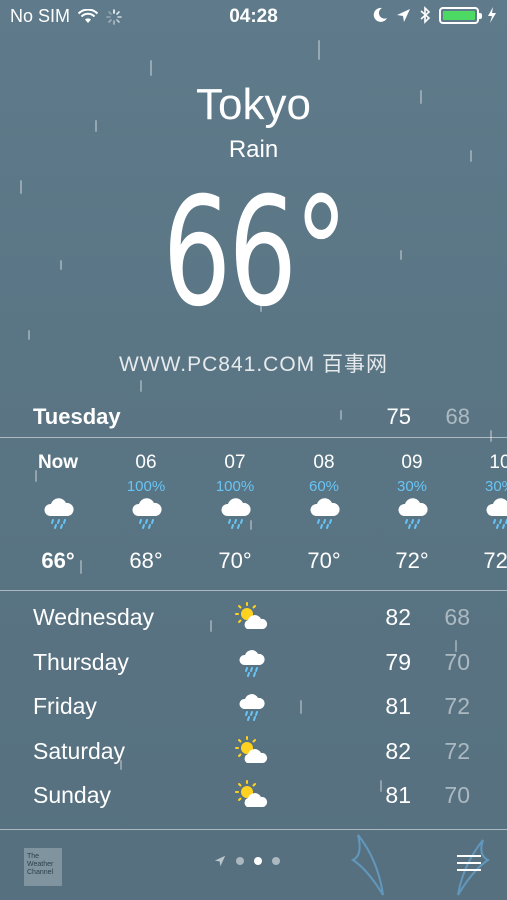  I want to click on daily-row: Thursday 79 70, so click(253, 665).